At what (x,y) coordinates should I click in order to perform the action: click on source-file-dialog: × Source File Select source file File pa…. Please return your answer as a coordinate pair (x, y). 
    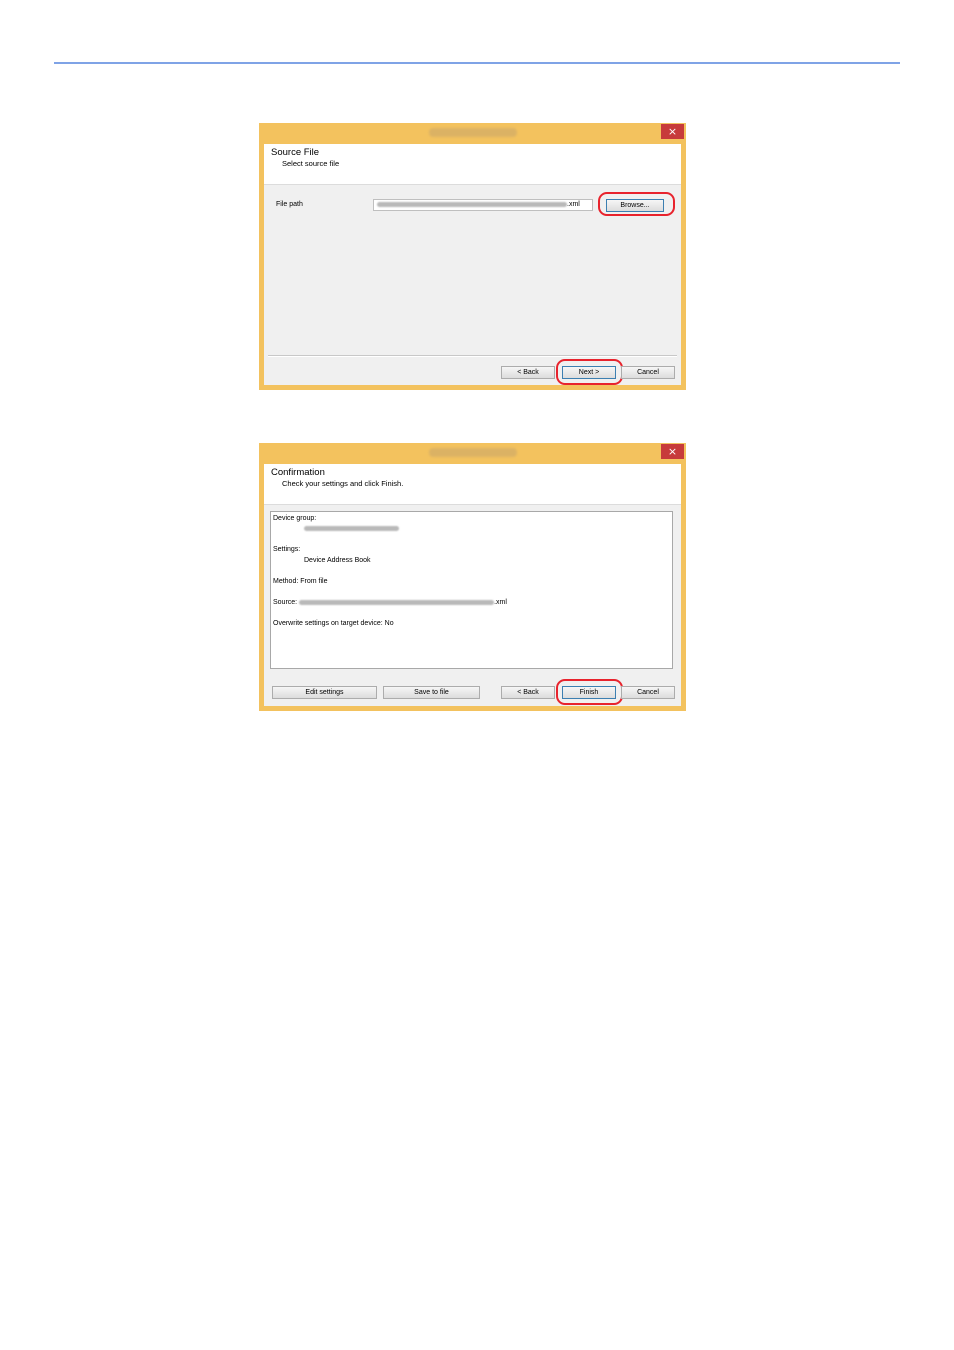
    Looking at the image, I should click on (472, 256).